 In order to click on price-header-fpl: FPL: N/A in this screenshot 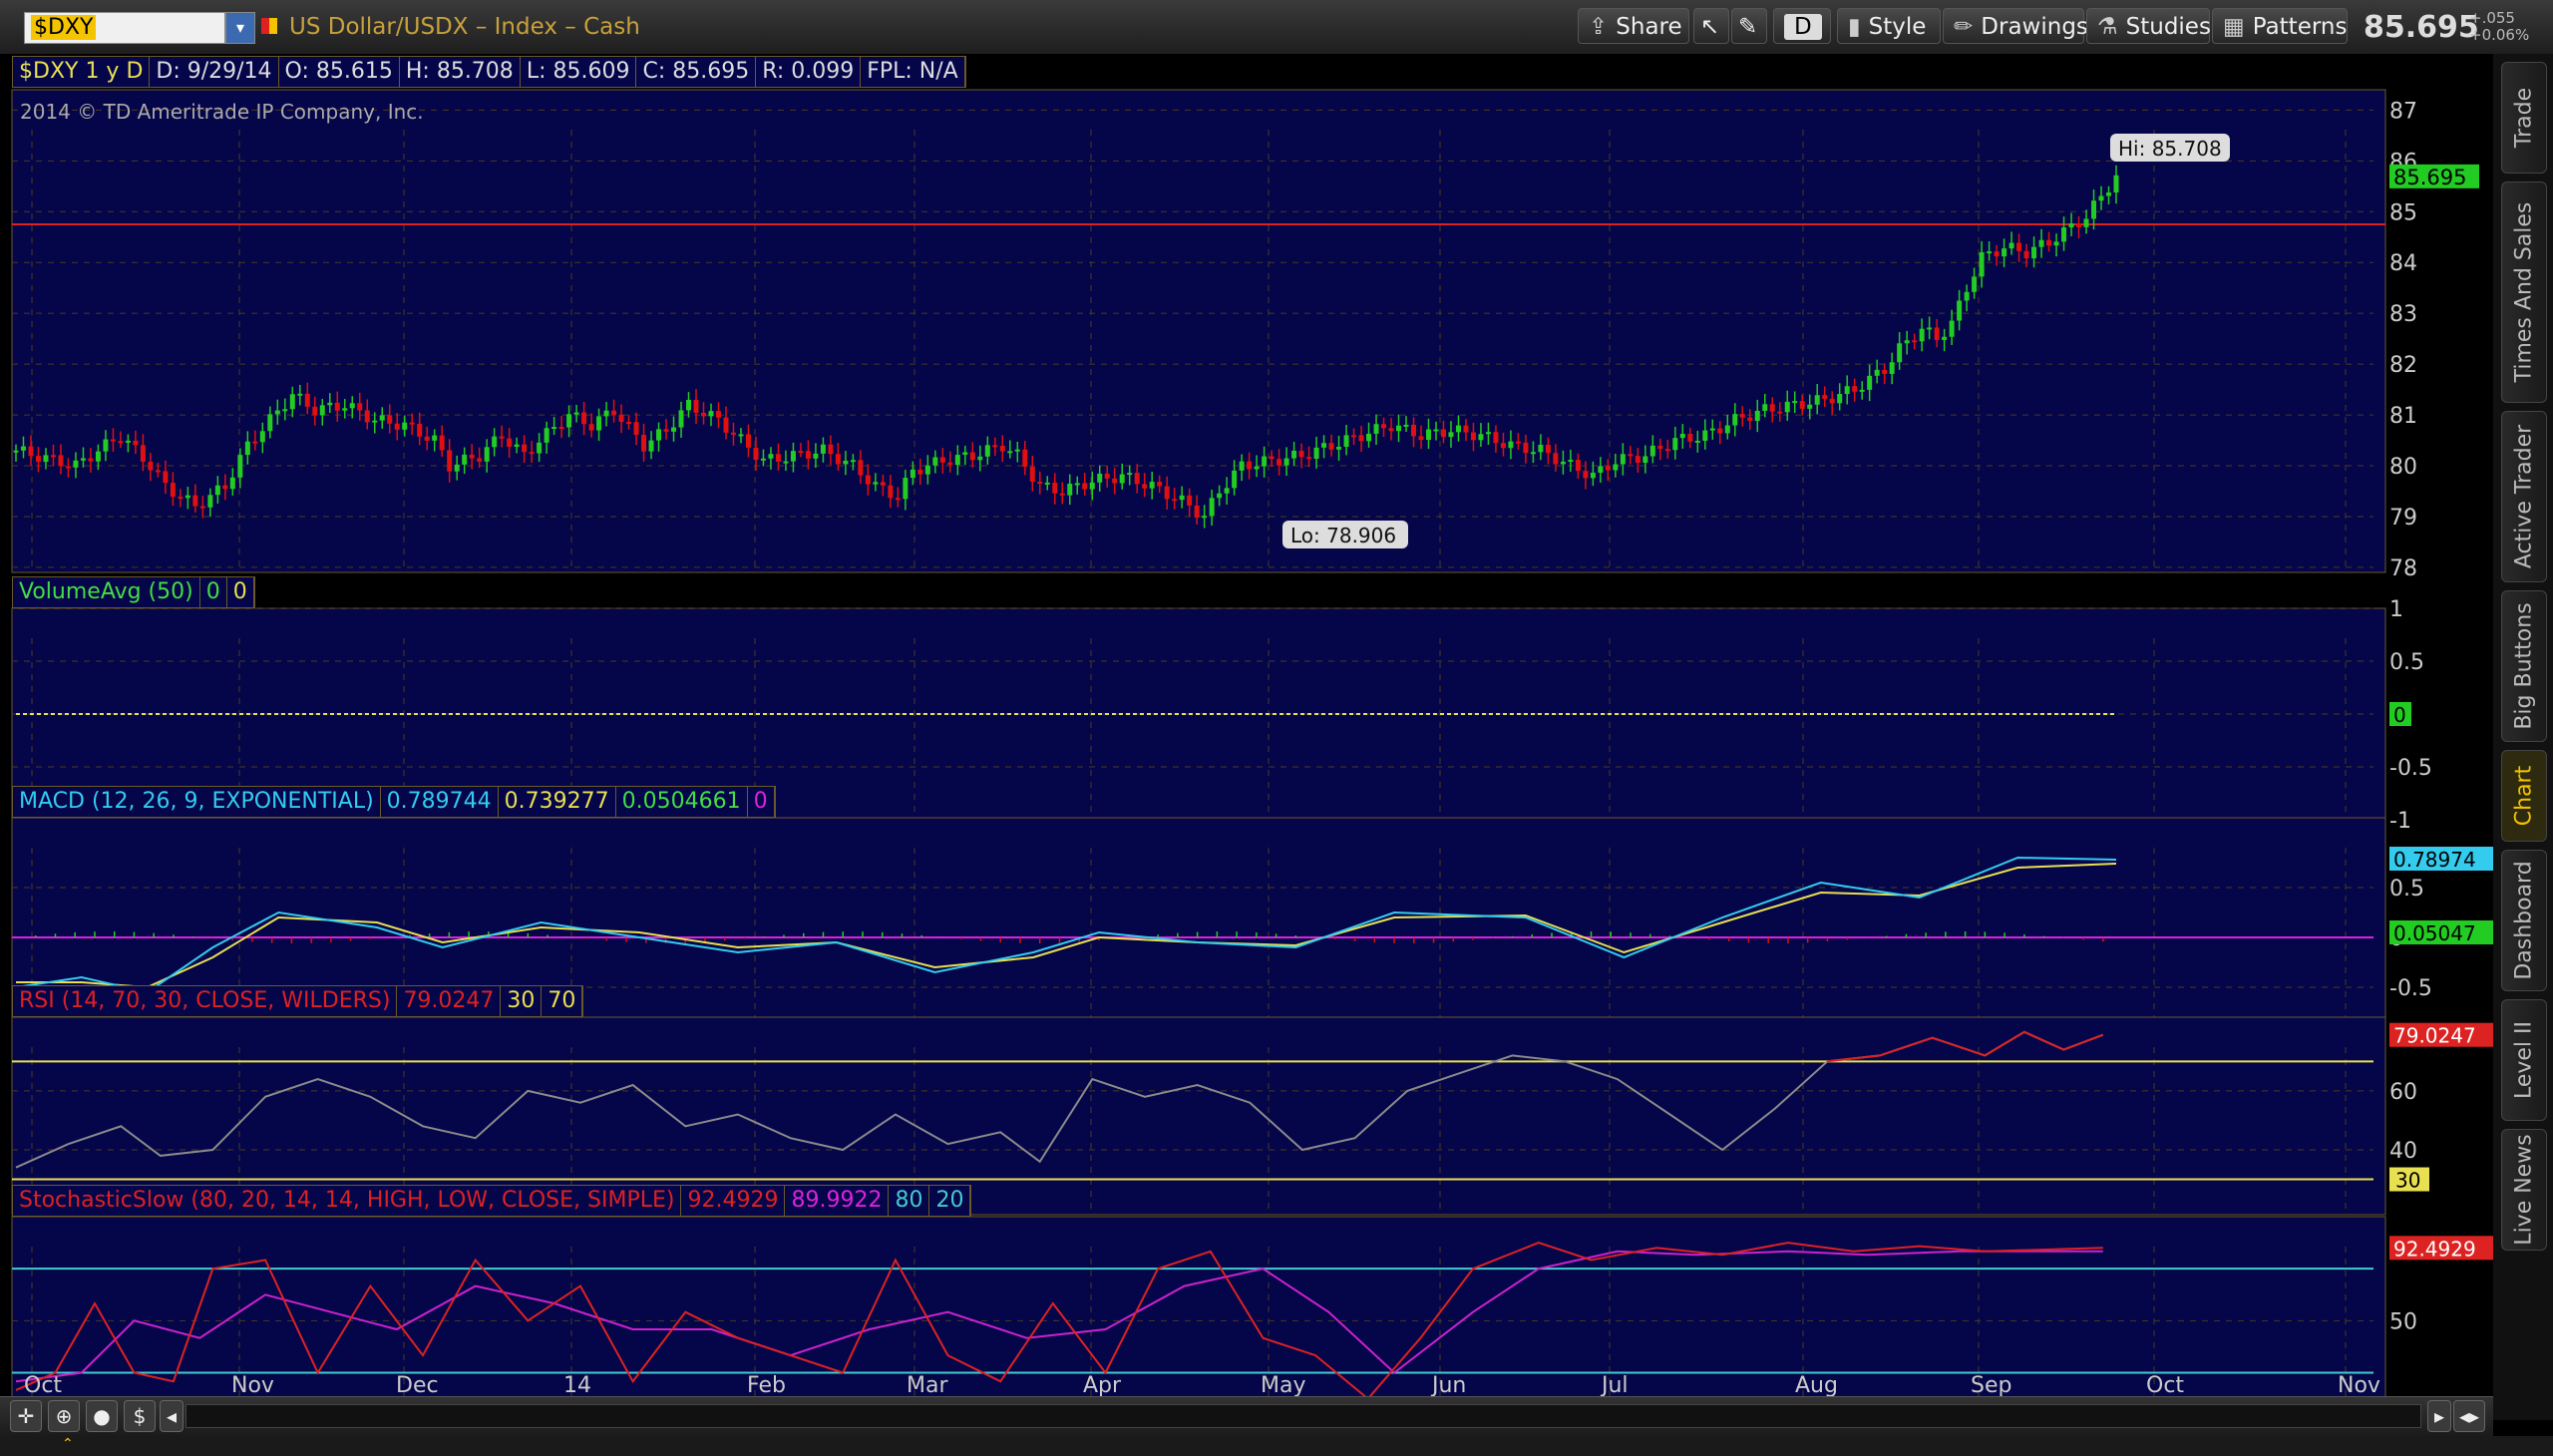, I will do `click(913, 72)`.